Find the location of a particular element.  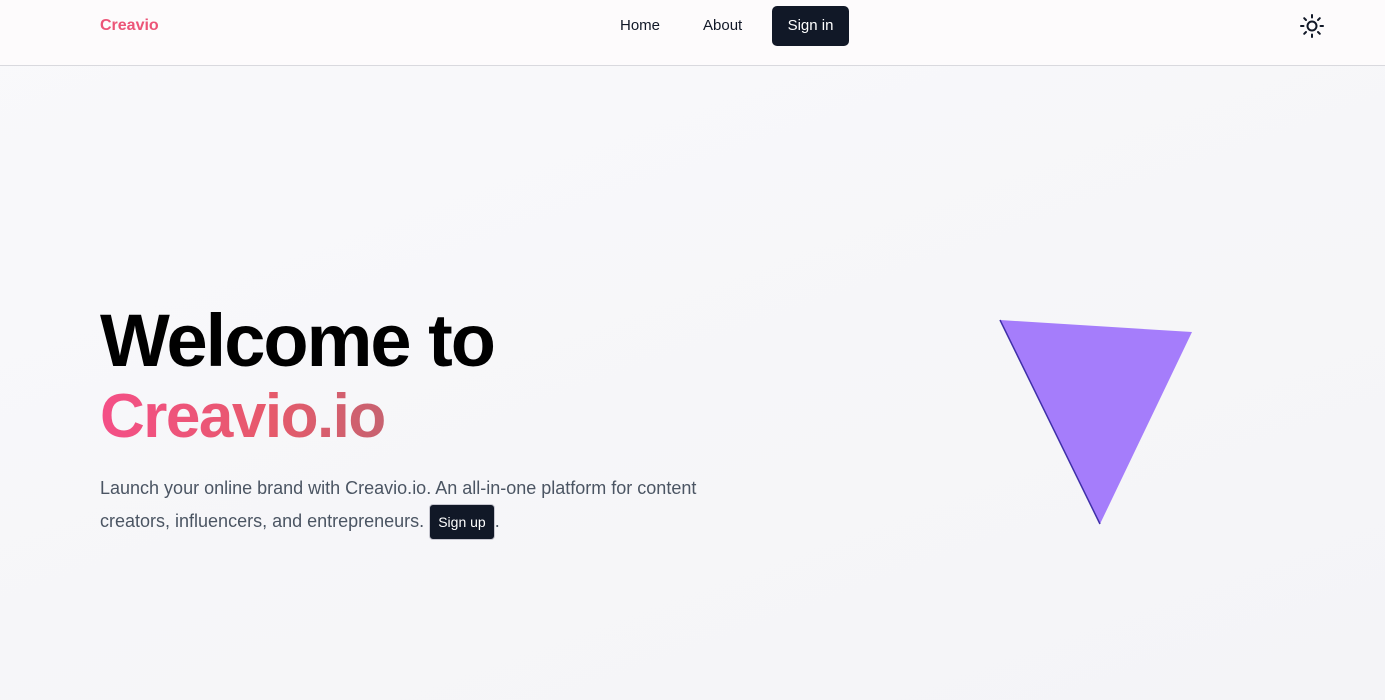

sun-icon is located at coordinates (1312, 26).